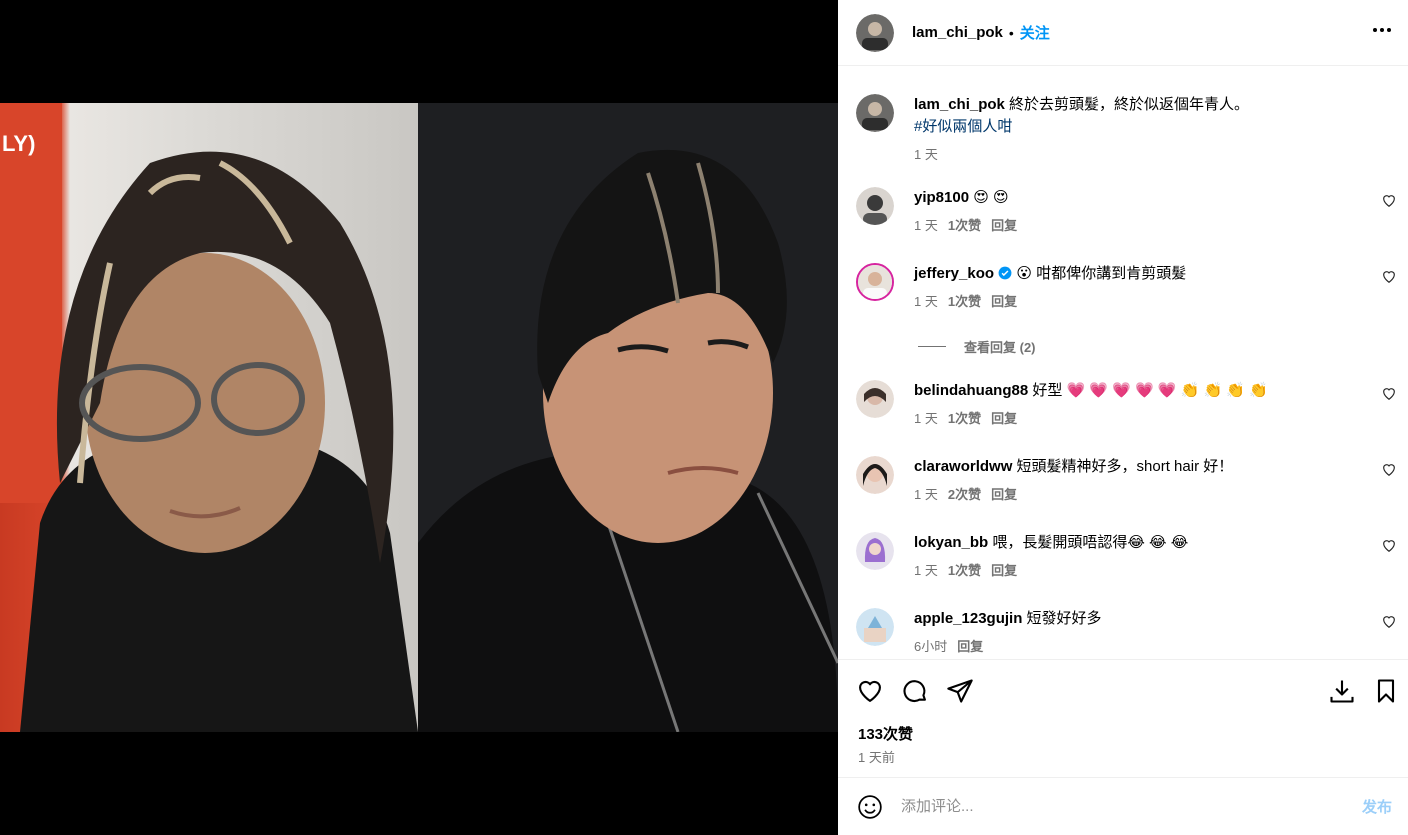 This screenshot has width=1408, height=835. What do you see at coordinates (1090, 542) in the screenshot?
I see `comment-text: 喂，長髮開頭唔認得😂 😂 😂` at bounding box center [1090, 542].